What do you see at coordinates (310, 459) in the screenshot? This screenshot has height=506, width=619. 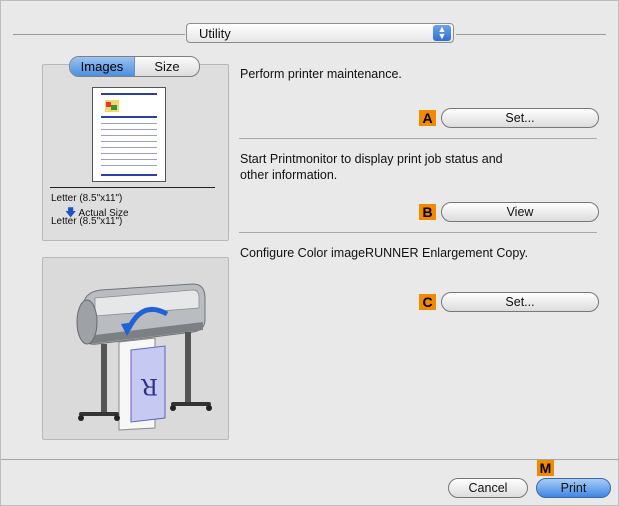 I see `footer-divider` at bounding box center [310, 459].